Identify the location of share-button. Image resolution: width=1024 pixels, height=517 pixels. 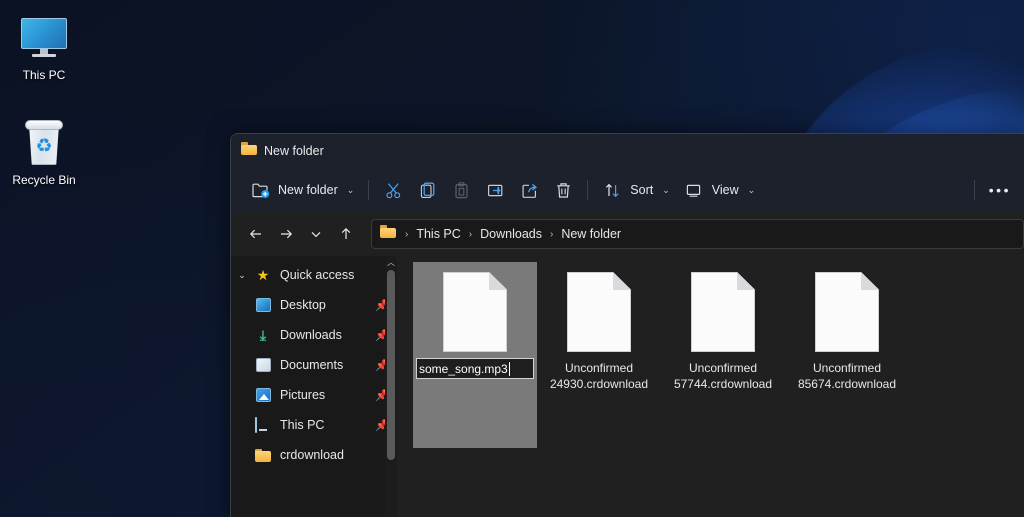
(529, 190).